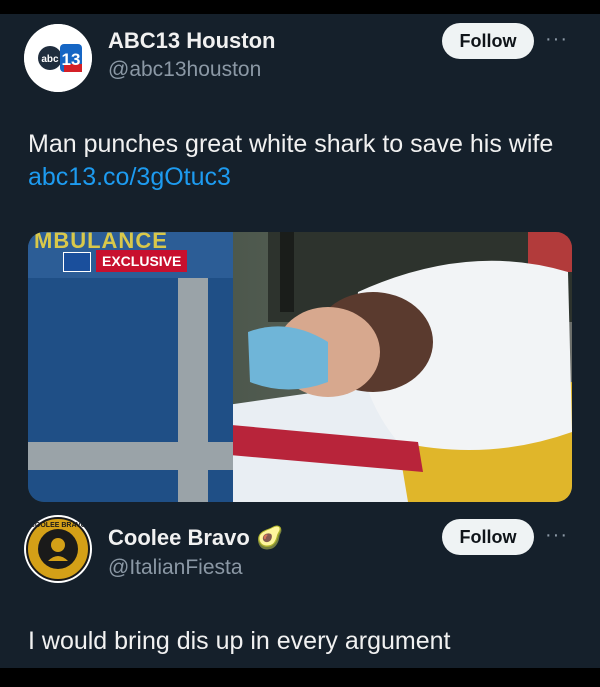  Describe the element at coordinates (184, 70) in the screenshot. I see `user-handle: @abc13houston` at that location.